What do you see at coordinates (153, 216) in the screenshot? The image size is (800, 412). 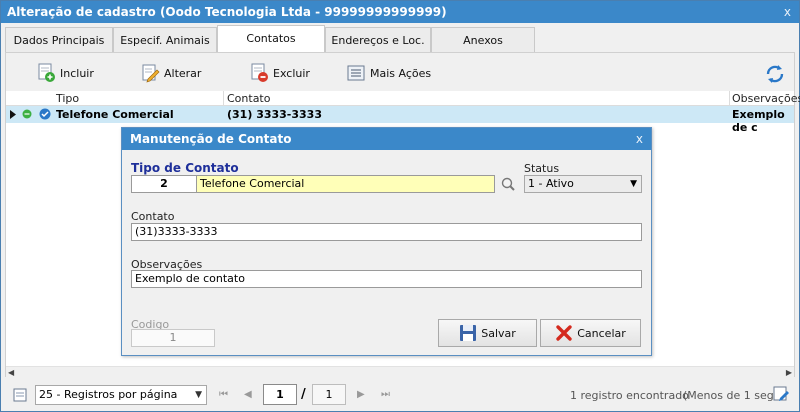 I see `contato-label: Contato` at bounding box center [153, 216].